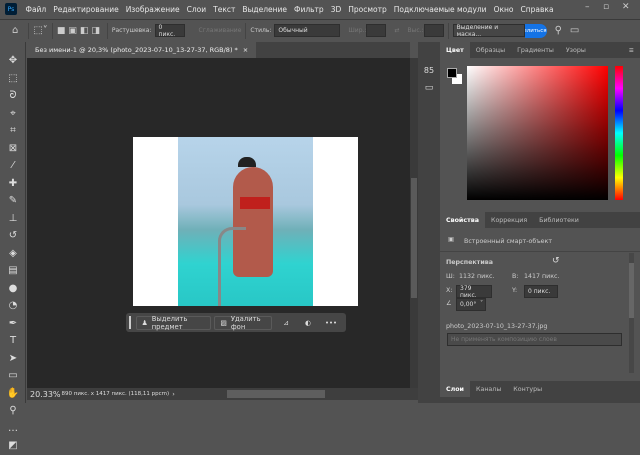 The image size is (640, 455). Describe the element at coordinates (152, 9) in the screenshot. I see `menu-image: Изображение` at that location.